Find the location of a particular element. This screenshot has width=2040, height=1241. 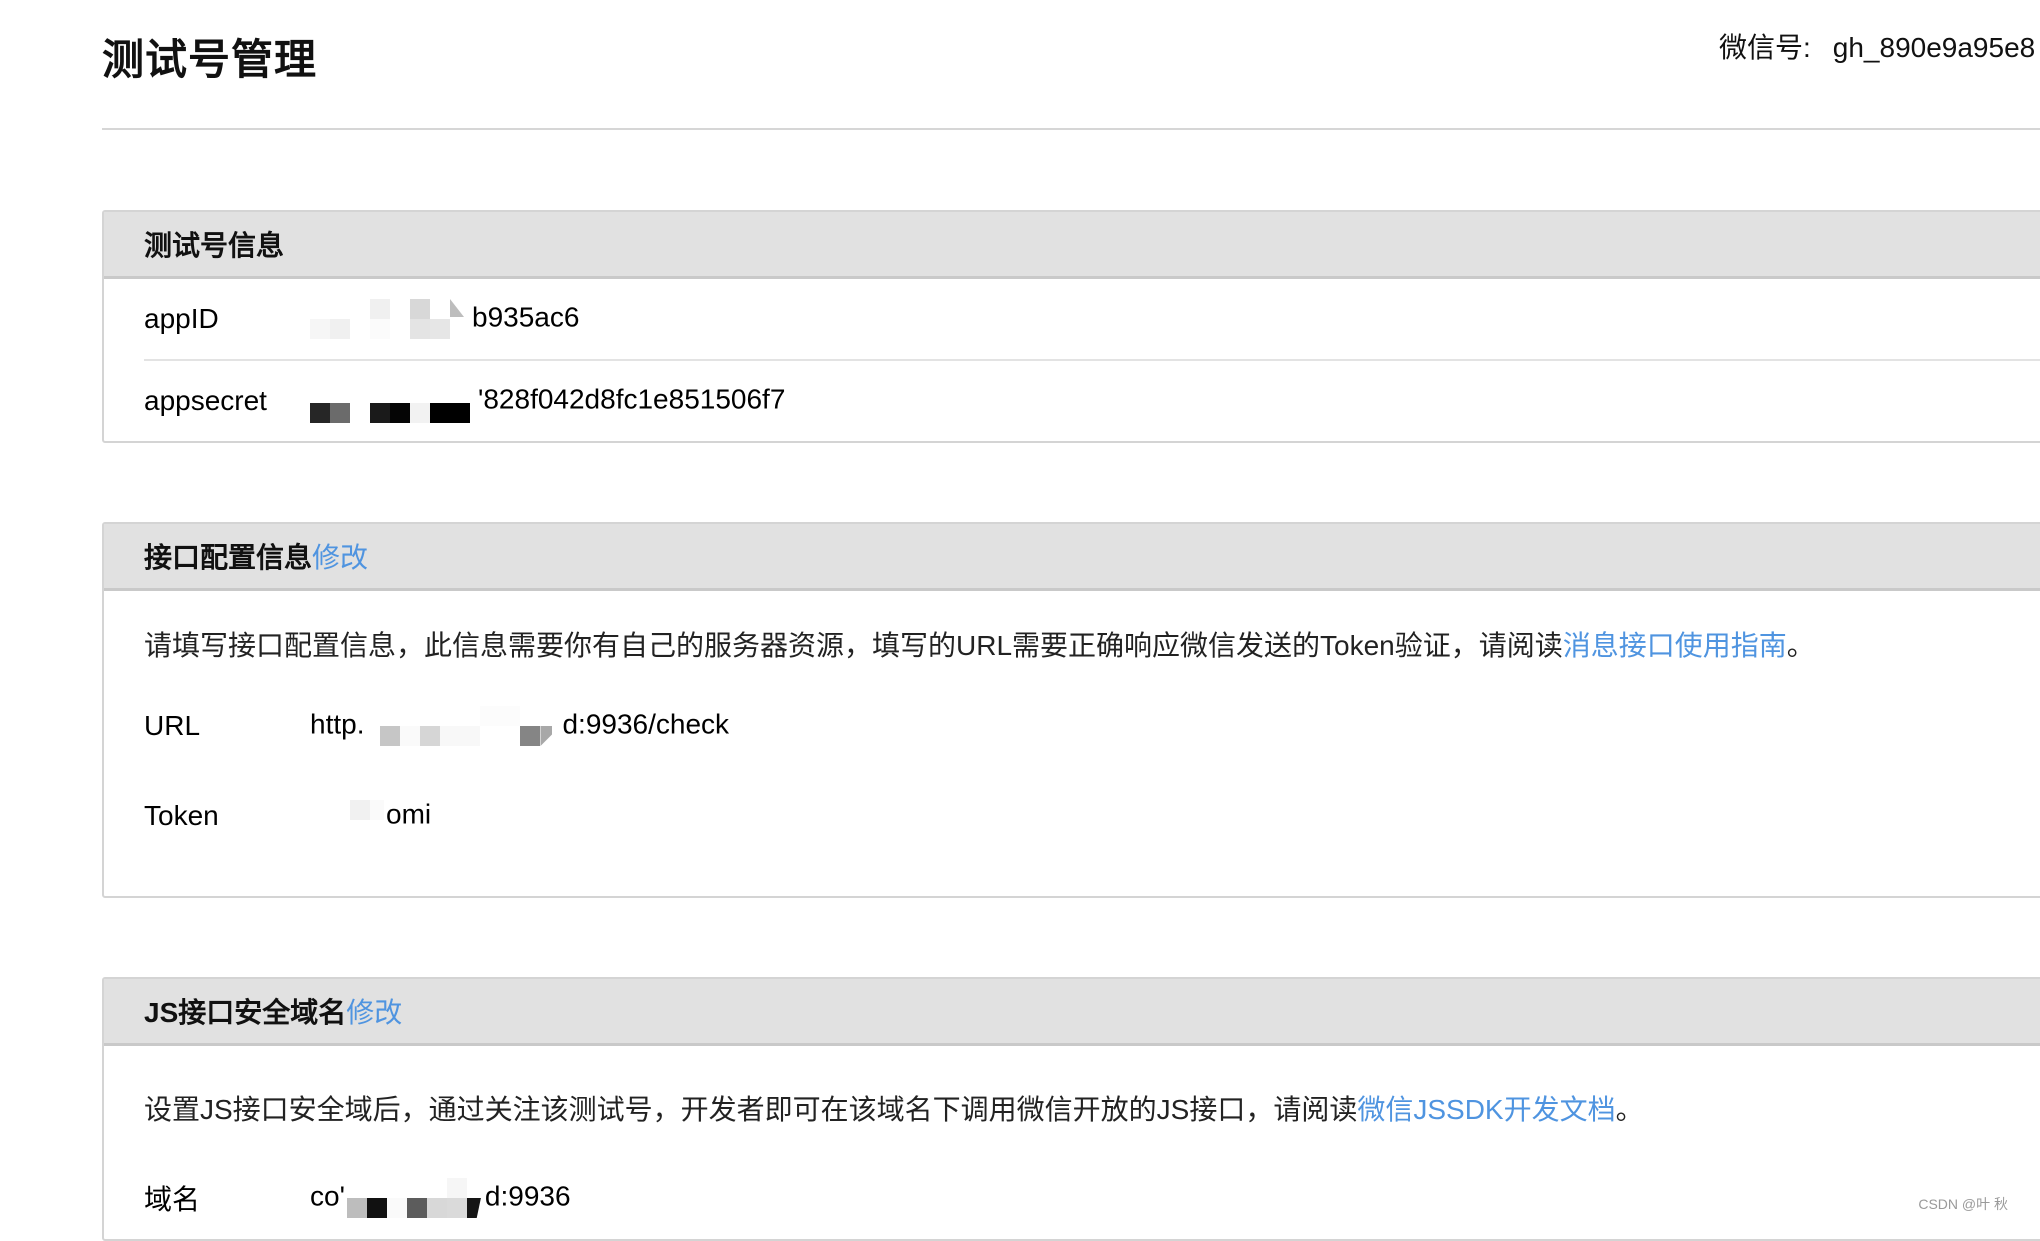

appsecret-row: appsecret '828f042d8fc1e851506f7 is located at coordinates (1092, 400).